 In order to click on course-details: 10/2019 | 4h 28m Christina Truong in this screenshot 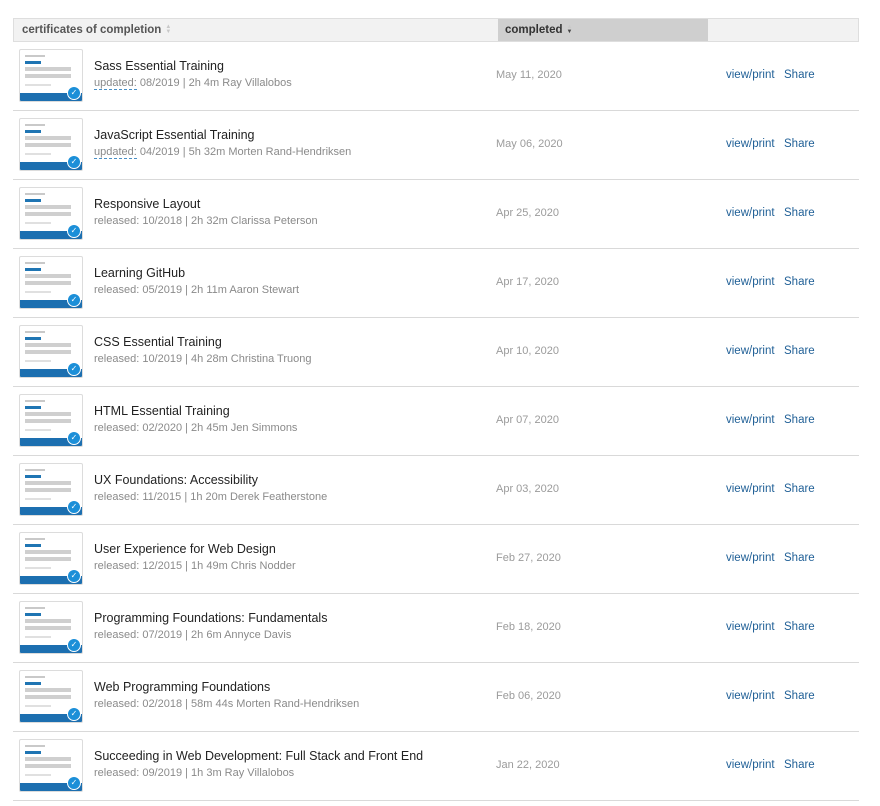, I will do `click(225, 359)`.